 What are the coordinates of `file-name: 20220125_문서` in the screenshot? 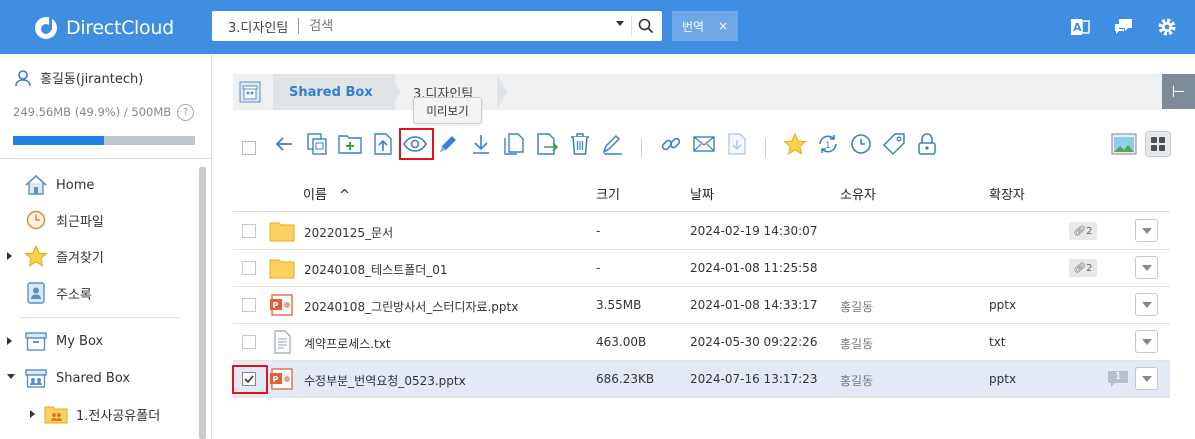 It's located at (348, 232).